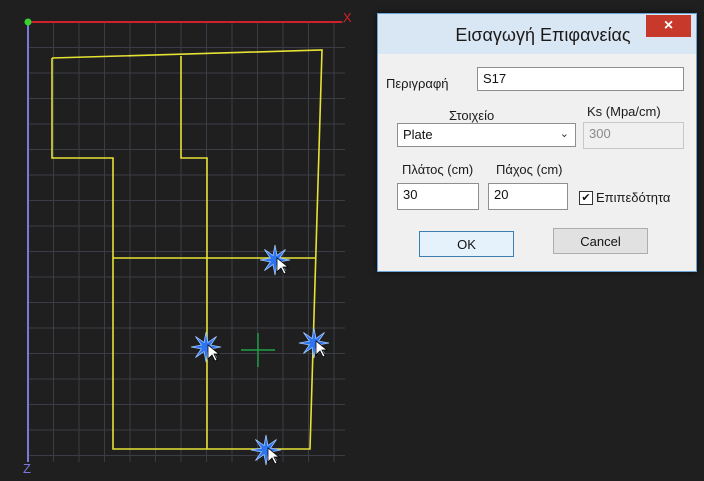  Describe the element at coordinates (347, 17) in the screenshot. I see `x-axis-label: X` at that location.